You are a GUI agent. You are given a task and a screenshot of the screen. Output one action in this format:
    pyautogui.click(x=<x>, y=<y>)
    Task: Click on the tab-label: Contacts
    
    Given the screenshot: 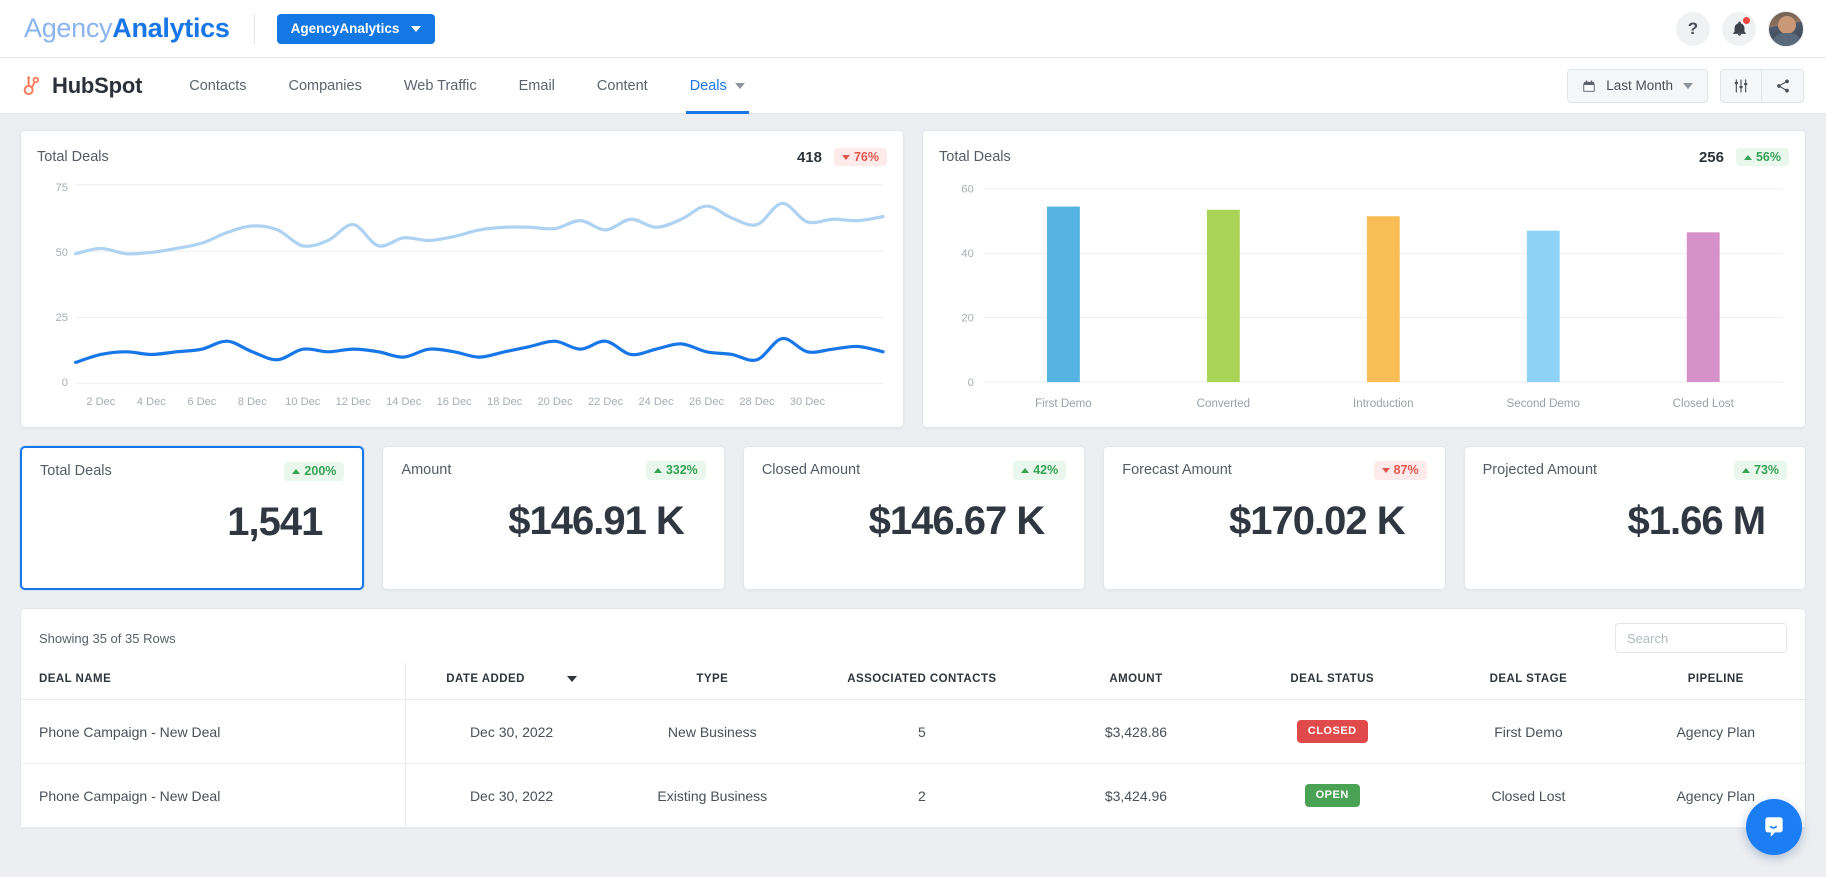 What is the action you would take?
    pyautogui.click(x=218, y=85)
    